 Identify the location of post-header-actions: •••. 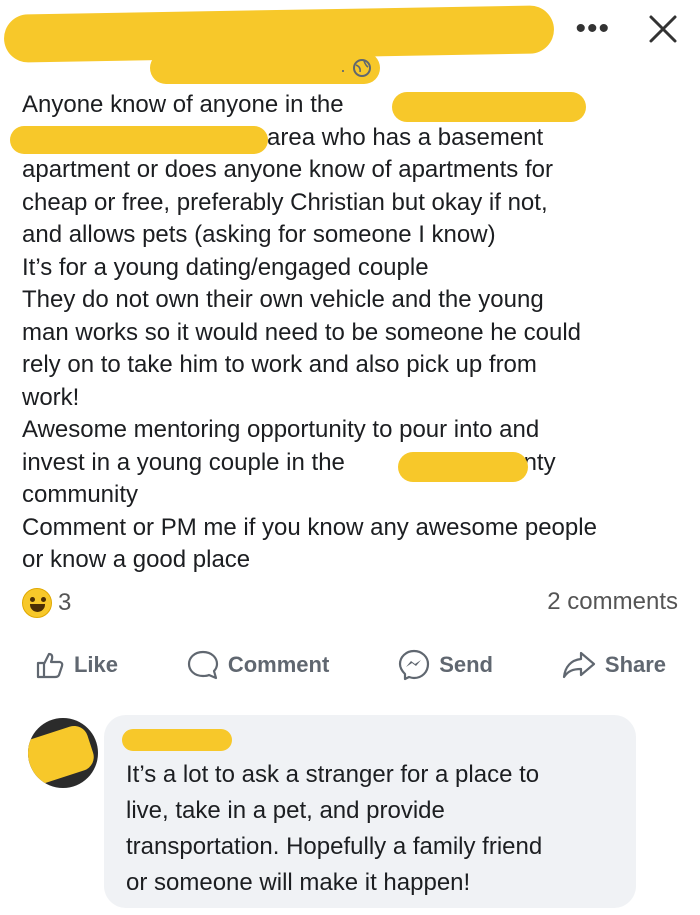
(626, 29).